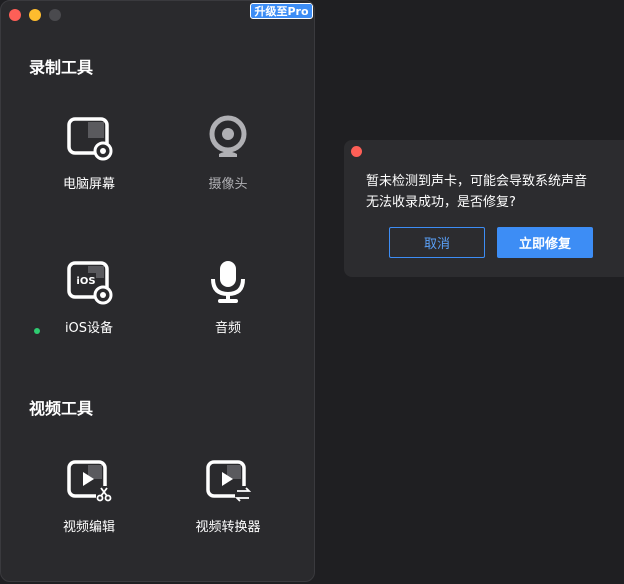 This screenshot has height=584, width=624. Describe the element at coordinates (477, 181) in the screenshot. I see `dialog-message-line: 暂未检测到声卡，可能会导致系统声音` at that location.